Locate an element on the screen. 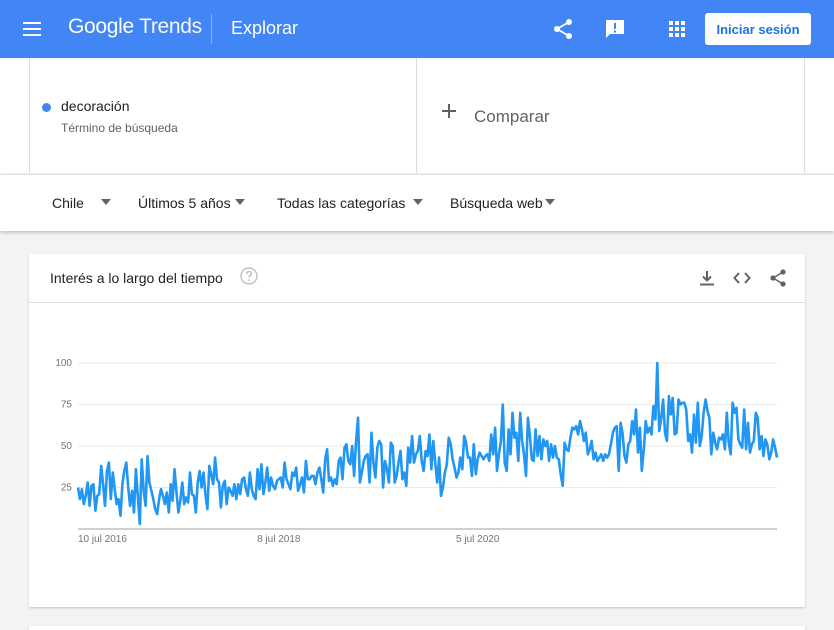 Image resolution: width=834 pixels, height=630 pixels. y-tick-label: 75 is located at coordinates (67, 405).